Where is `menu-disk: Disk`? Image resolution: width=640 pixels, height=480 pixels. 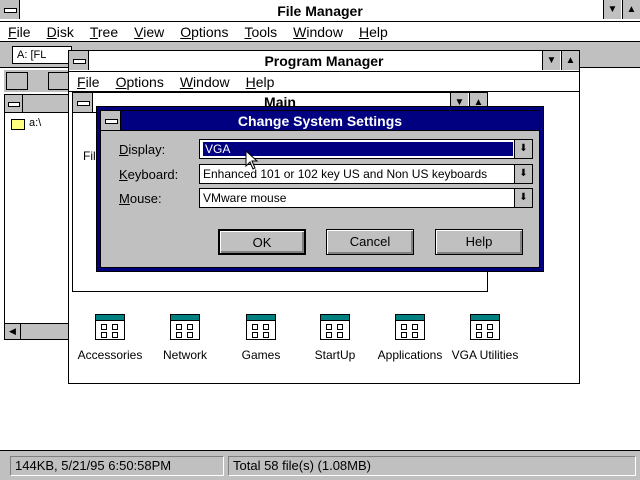 menu-disk: Disk is located at coordinates (60, 32).